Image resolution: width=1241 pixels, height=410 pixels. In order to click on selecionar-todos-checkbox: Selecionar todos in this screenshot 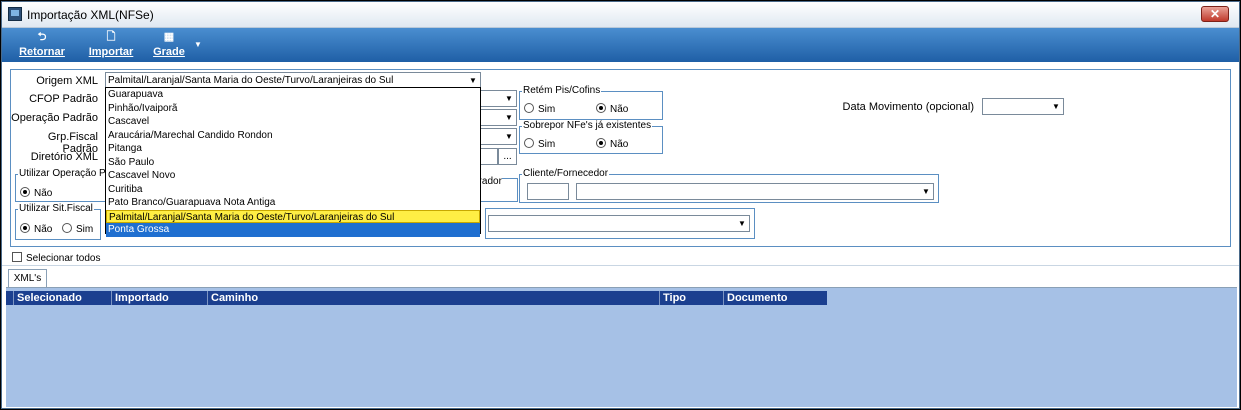, I will do `click(56, 258)`.